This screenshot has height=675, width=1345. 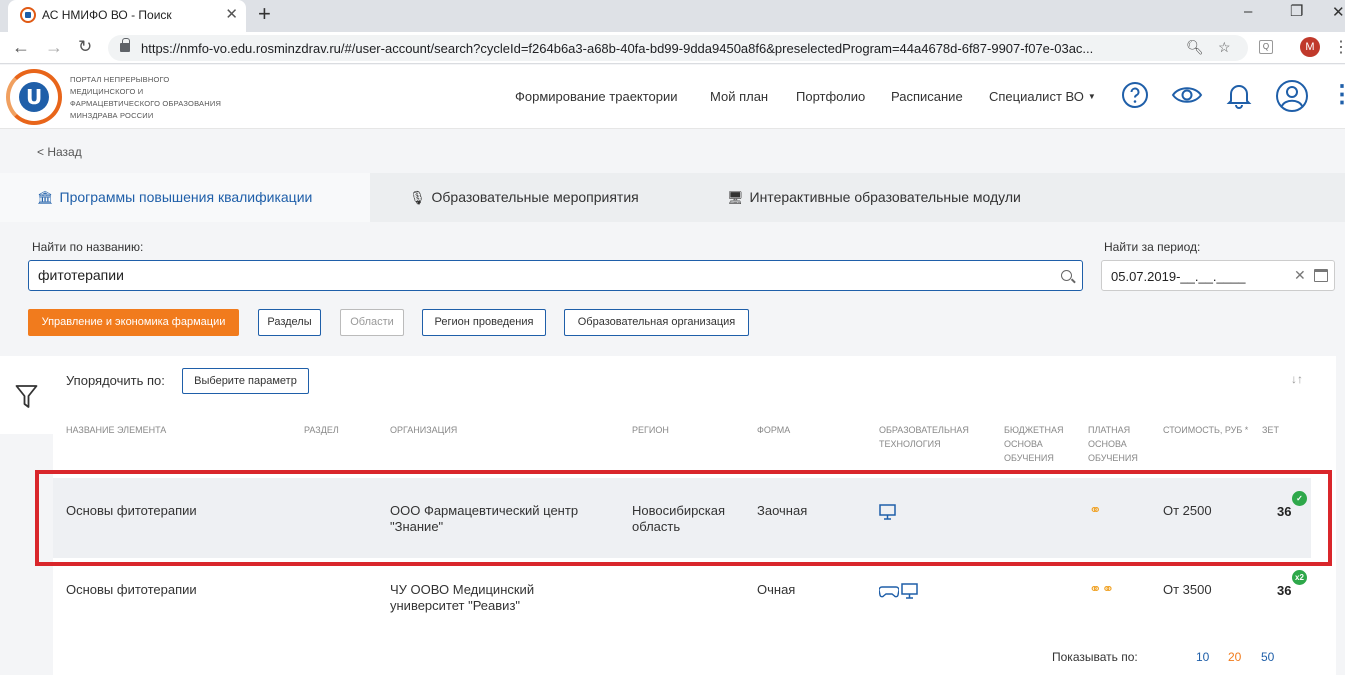 What do you see at coordinates (1195, 47) in the screenshot?
I see `zoom-search-icon: 🔍︎` at bounding box center [1195, 47].